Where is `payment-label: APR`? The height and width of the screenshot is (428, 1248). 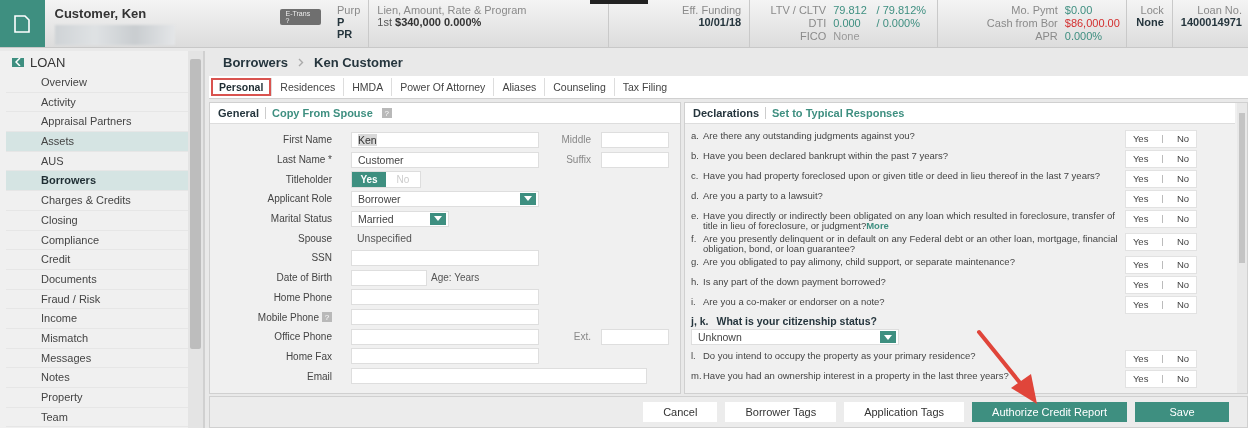 payment-label: APR is located at coordinates (1046, 36).